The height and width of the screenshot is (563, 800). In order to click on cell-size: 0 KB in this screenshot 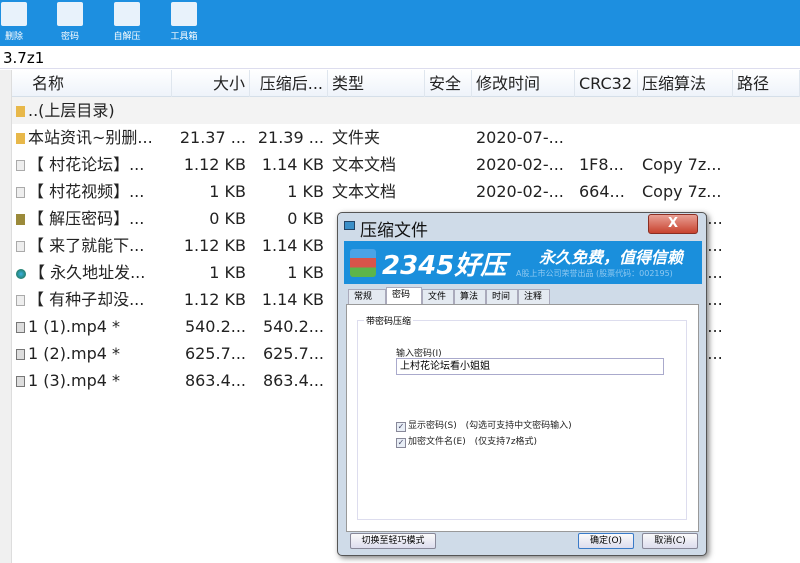, I will do `click(227, 218)`.